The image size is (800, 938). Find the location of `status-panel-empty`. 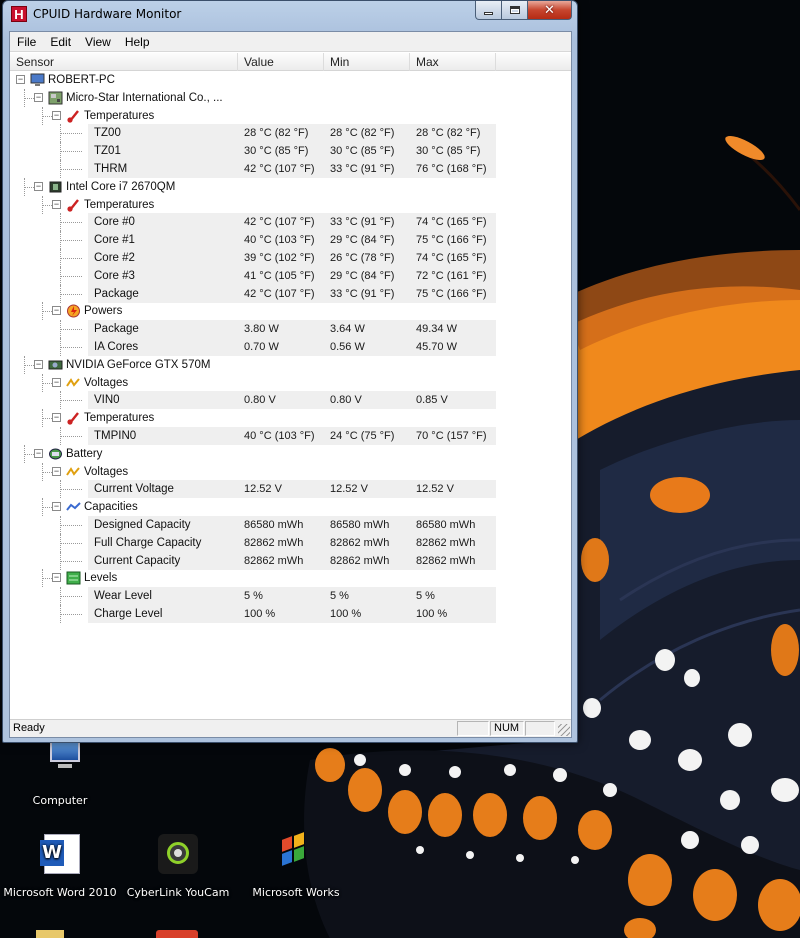

status-panel-empty is located at coordinates (473, 728).